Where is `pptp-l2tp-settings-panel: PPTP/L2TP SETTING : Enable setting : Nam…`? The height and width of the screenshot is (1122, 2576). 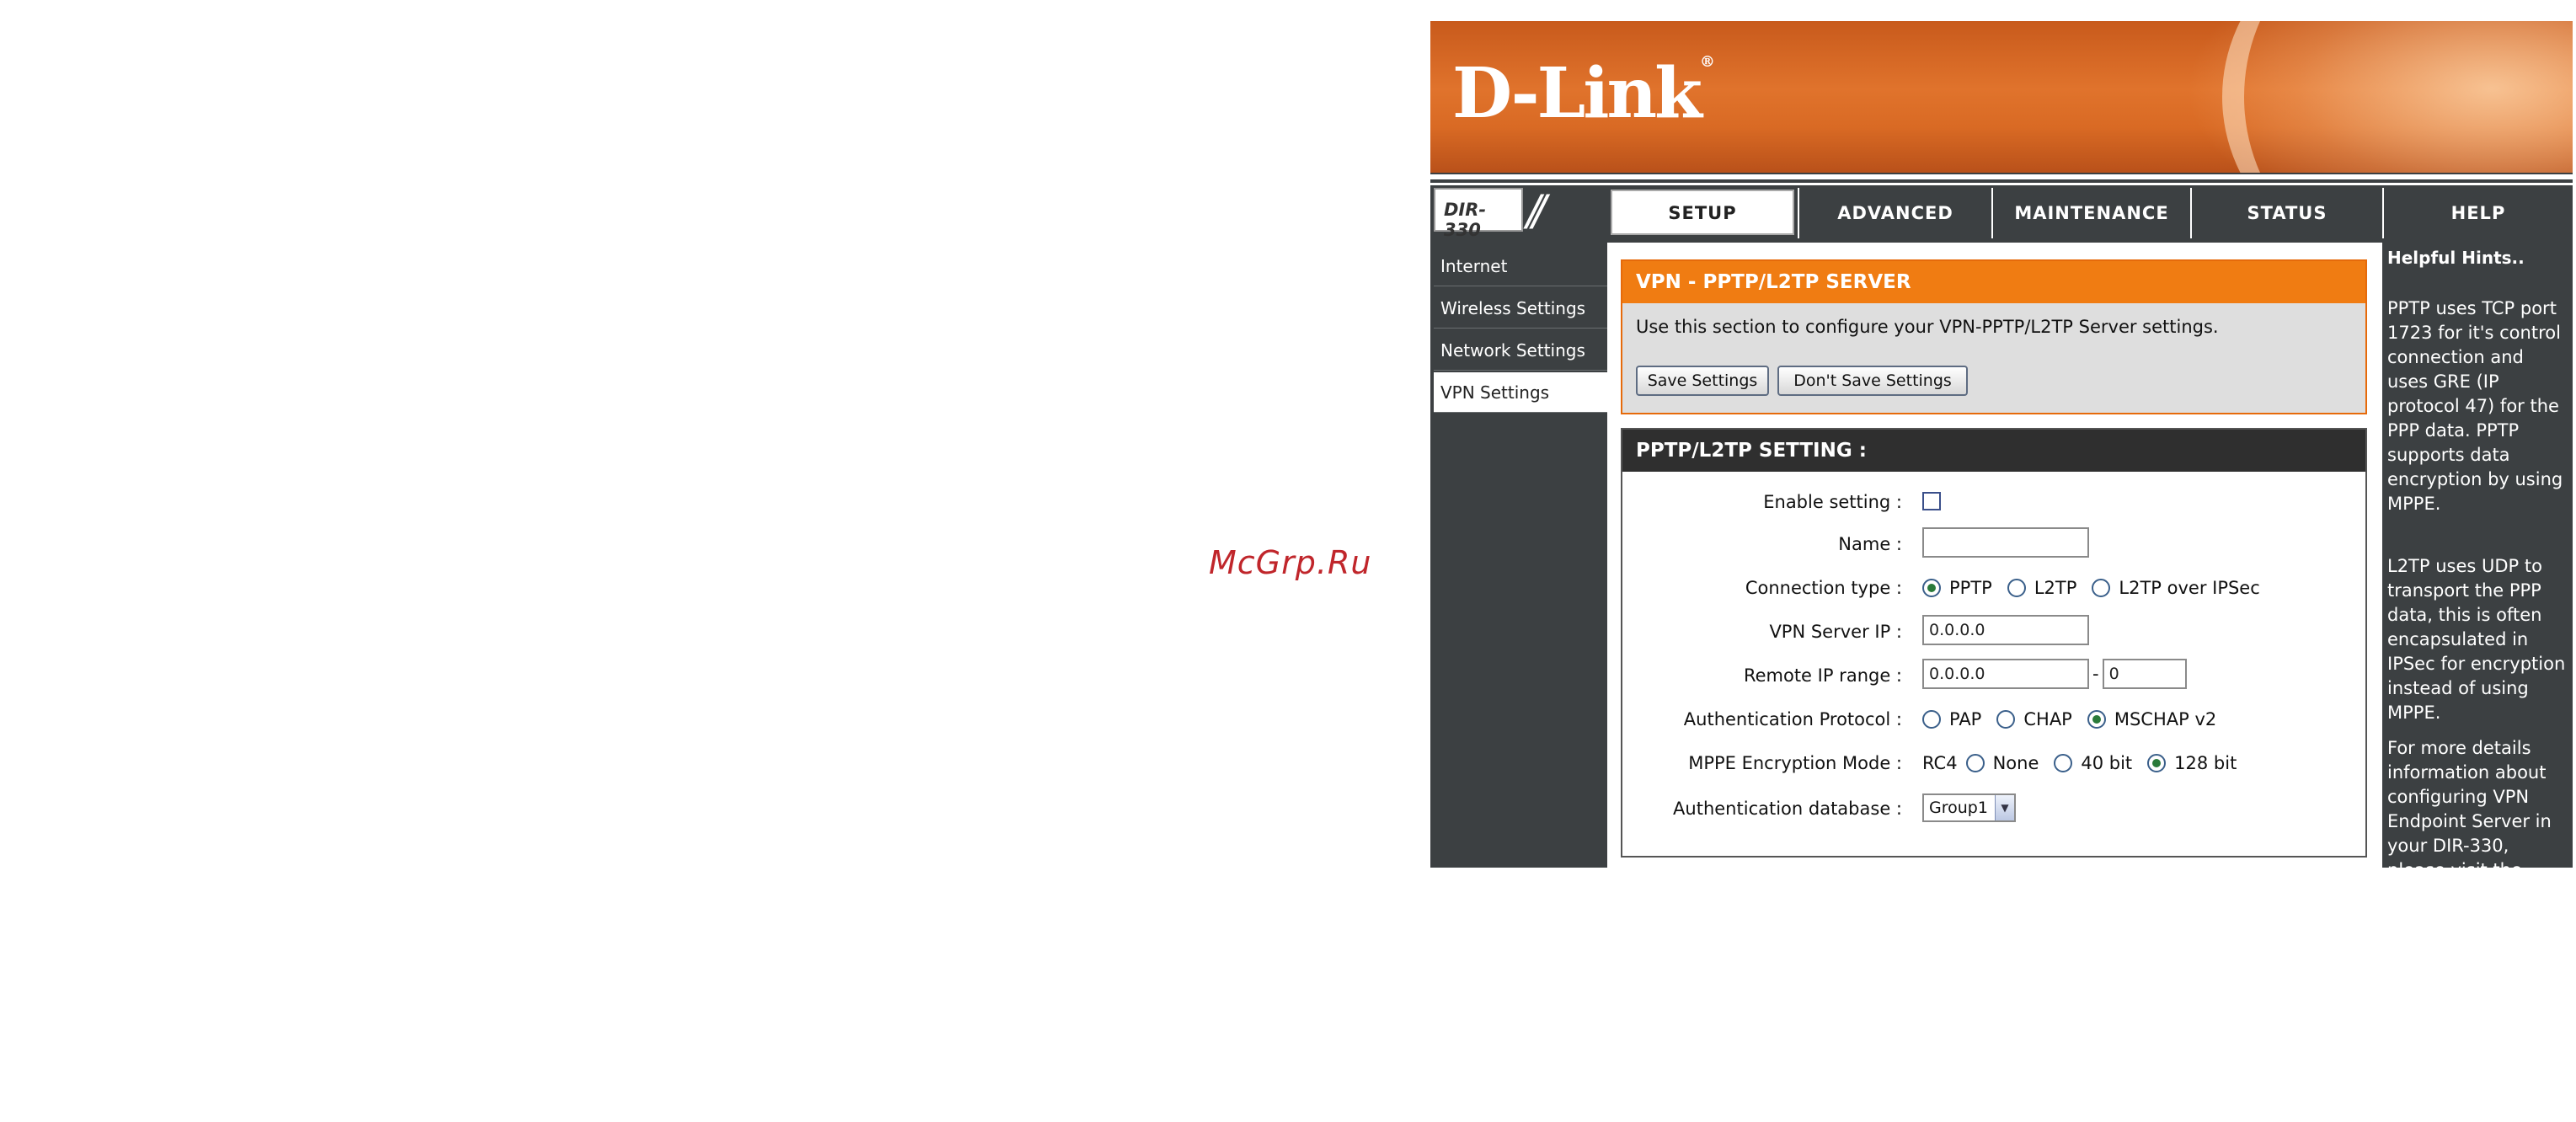 pptp-l2tp-settings-panel: PPTP/L2TP SETTING : Enable setting : Nam… is located at coordinates (1994, 643).